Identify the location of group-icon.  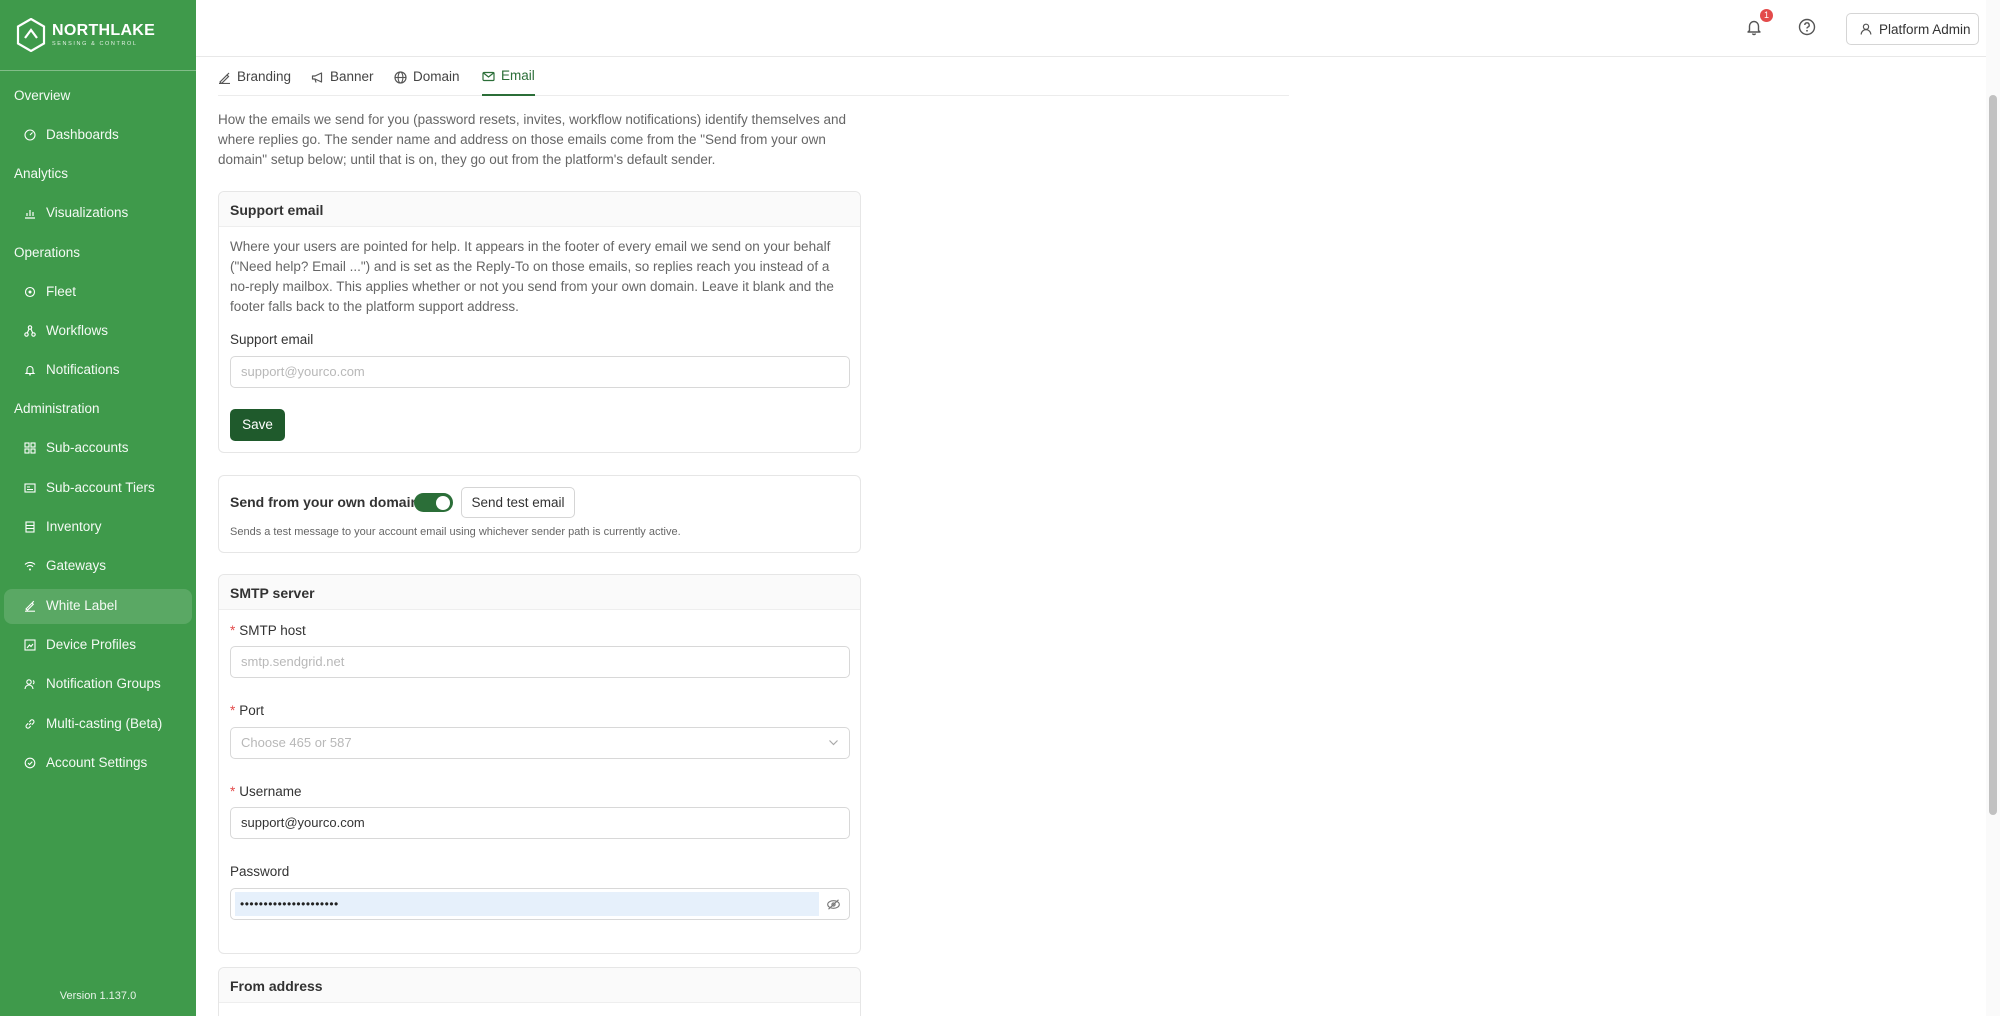
(29, 684).